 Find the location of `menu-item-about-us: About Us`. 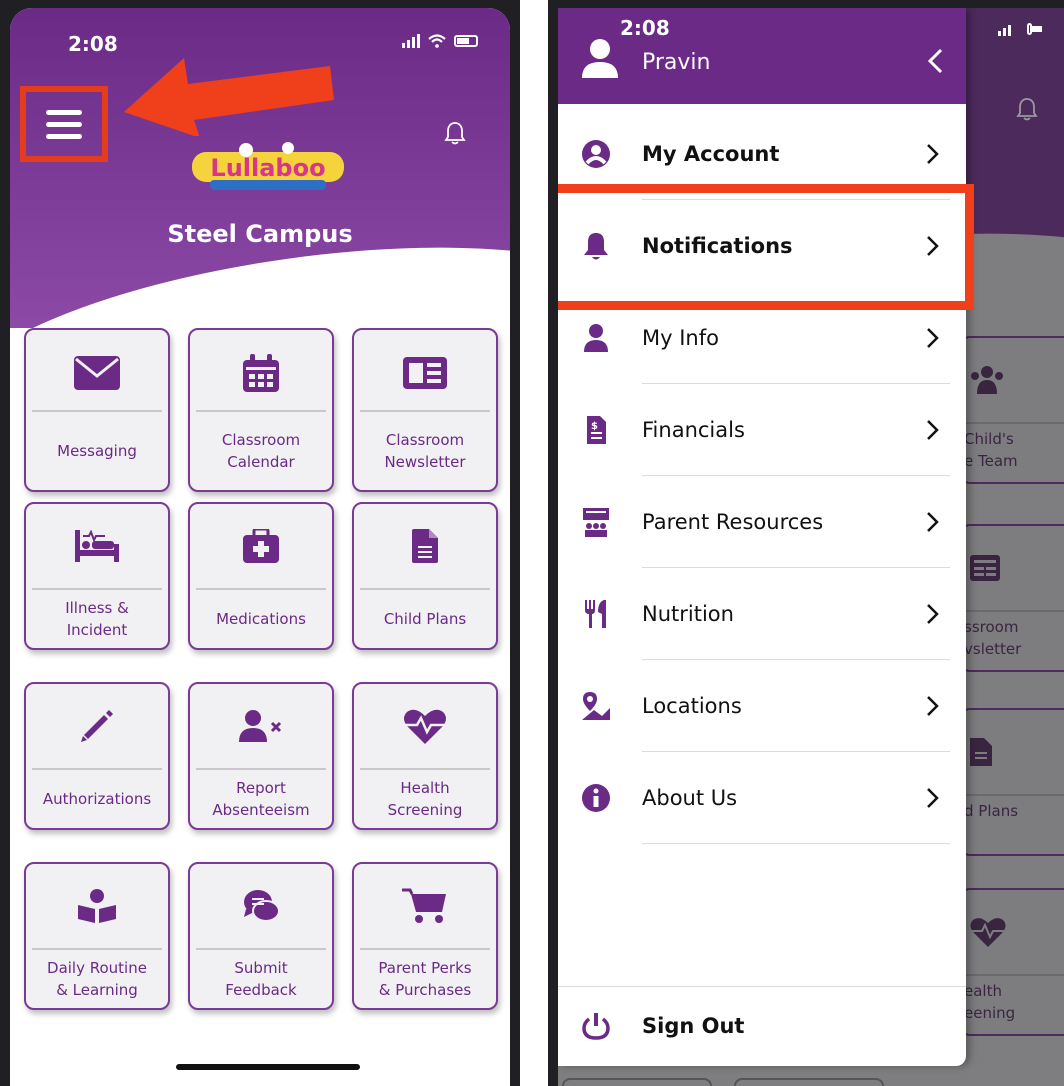

menu-item-about-us: About Us is located at coordinates (762, 798).